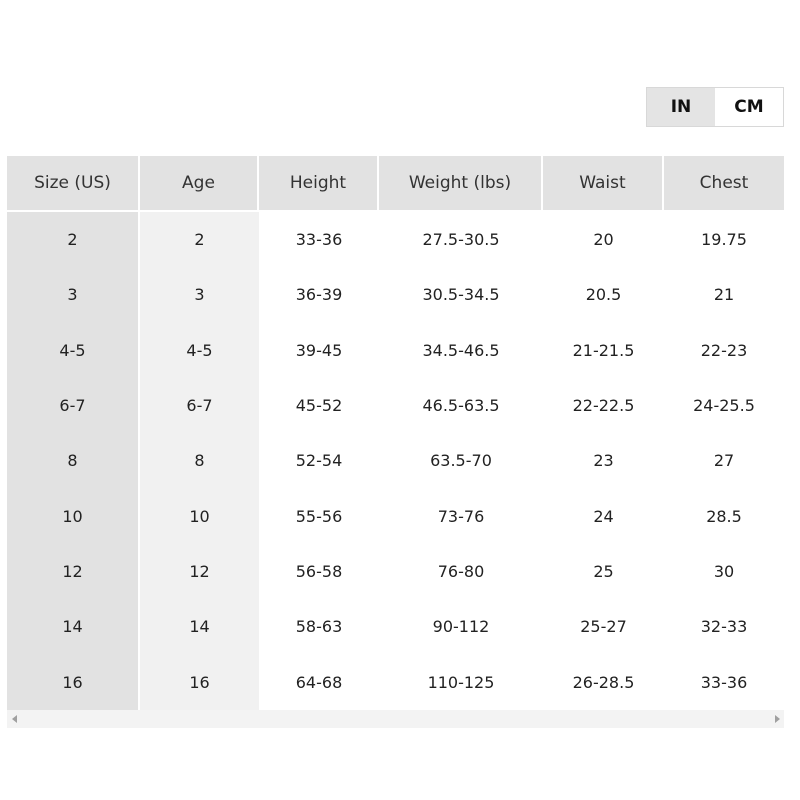  What do you see at coordinates (603, 627) in the screenshot?
I see `cell-waist: 25-27` at bounding box center [603, 627].